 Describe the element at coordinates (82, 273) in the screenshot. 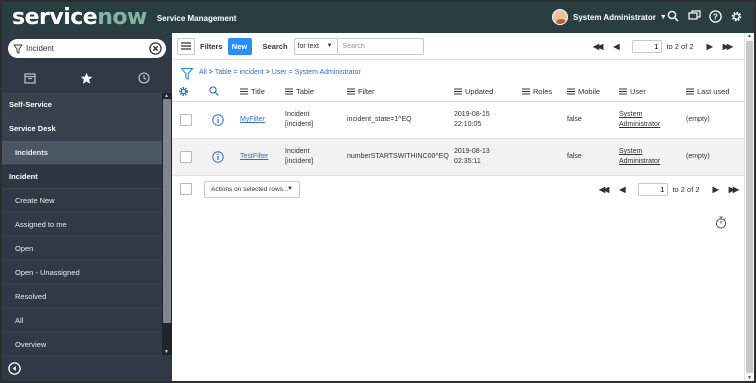

I see `nav-item-open-unassigned: Open - Unassigned` at that location.